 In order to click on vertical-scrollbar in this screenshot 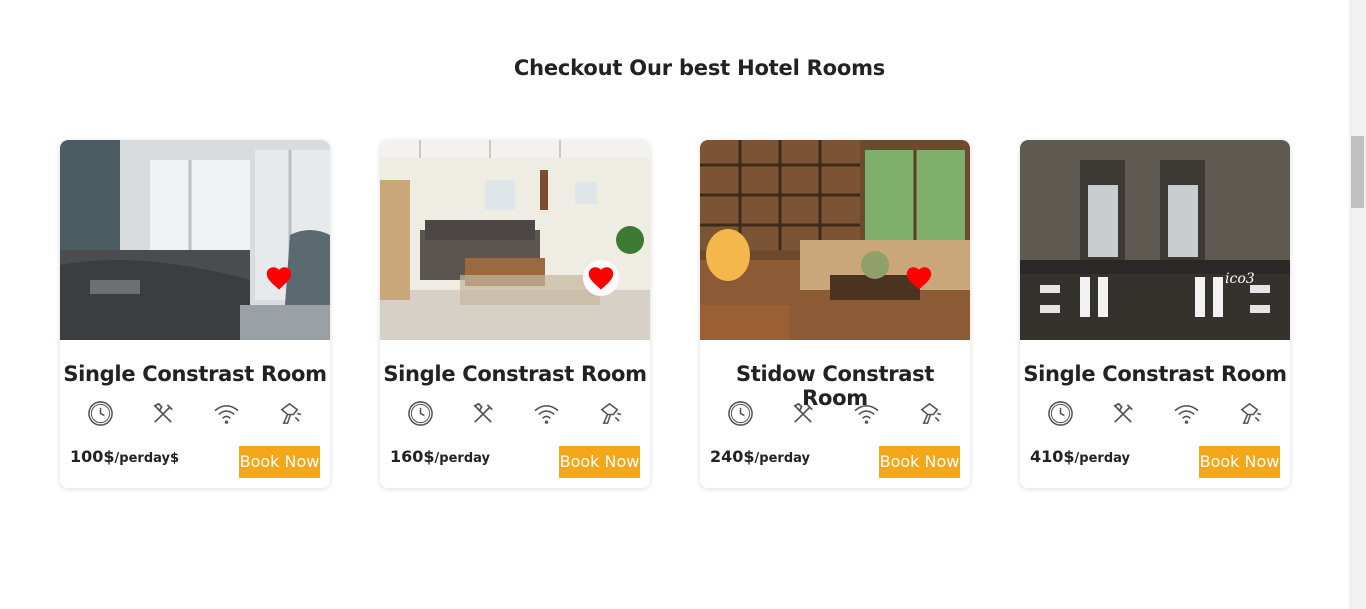, I will do `click(1357, 304)`.